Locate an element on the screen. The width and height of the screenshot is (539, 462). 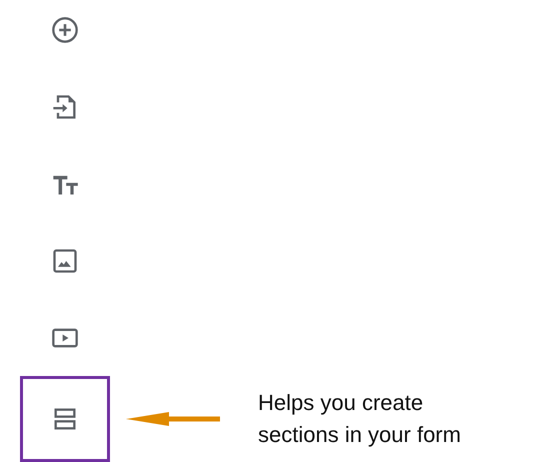
add-icon is located at coordinates (65, 30).